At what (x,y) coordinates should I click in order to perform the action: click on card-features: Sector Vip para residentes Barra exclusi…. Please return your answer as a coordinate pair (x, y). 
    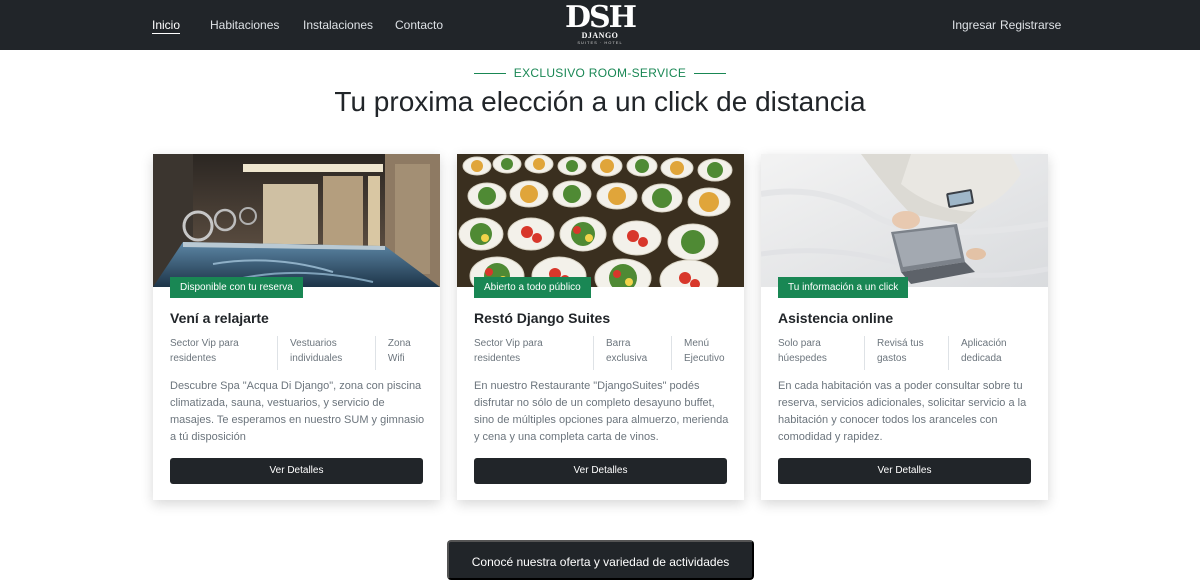
    Looking at the image, I should click on (600, 353).